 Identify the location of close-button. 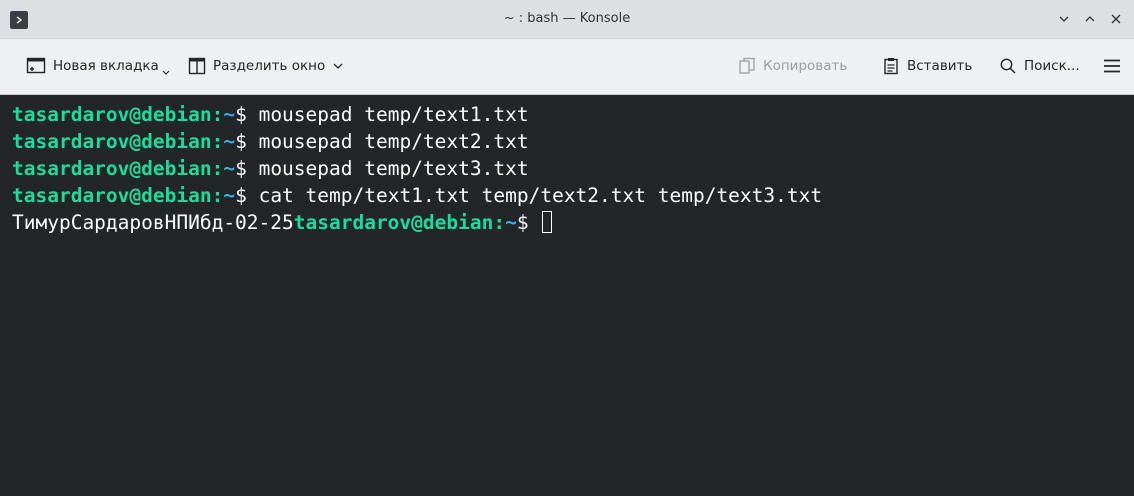
(1116, 19).